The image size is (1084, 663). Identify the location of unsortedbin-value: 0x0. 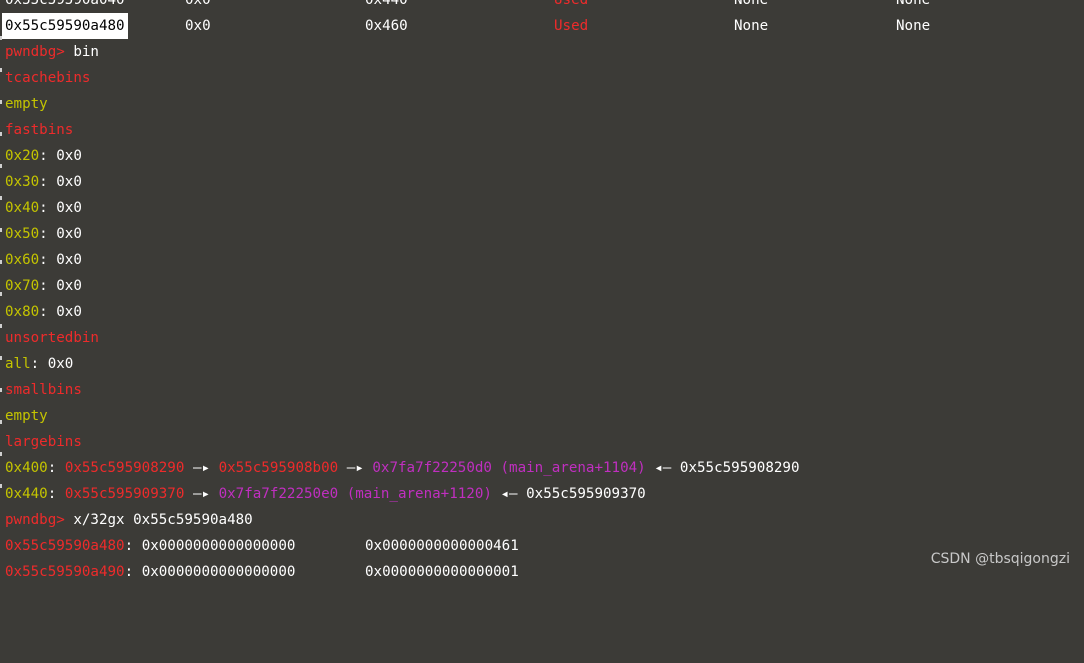
(60, 364).